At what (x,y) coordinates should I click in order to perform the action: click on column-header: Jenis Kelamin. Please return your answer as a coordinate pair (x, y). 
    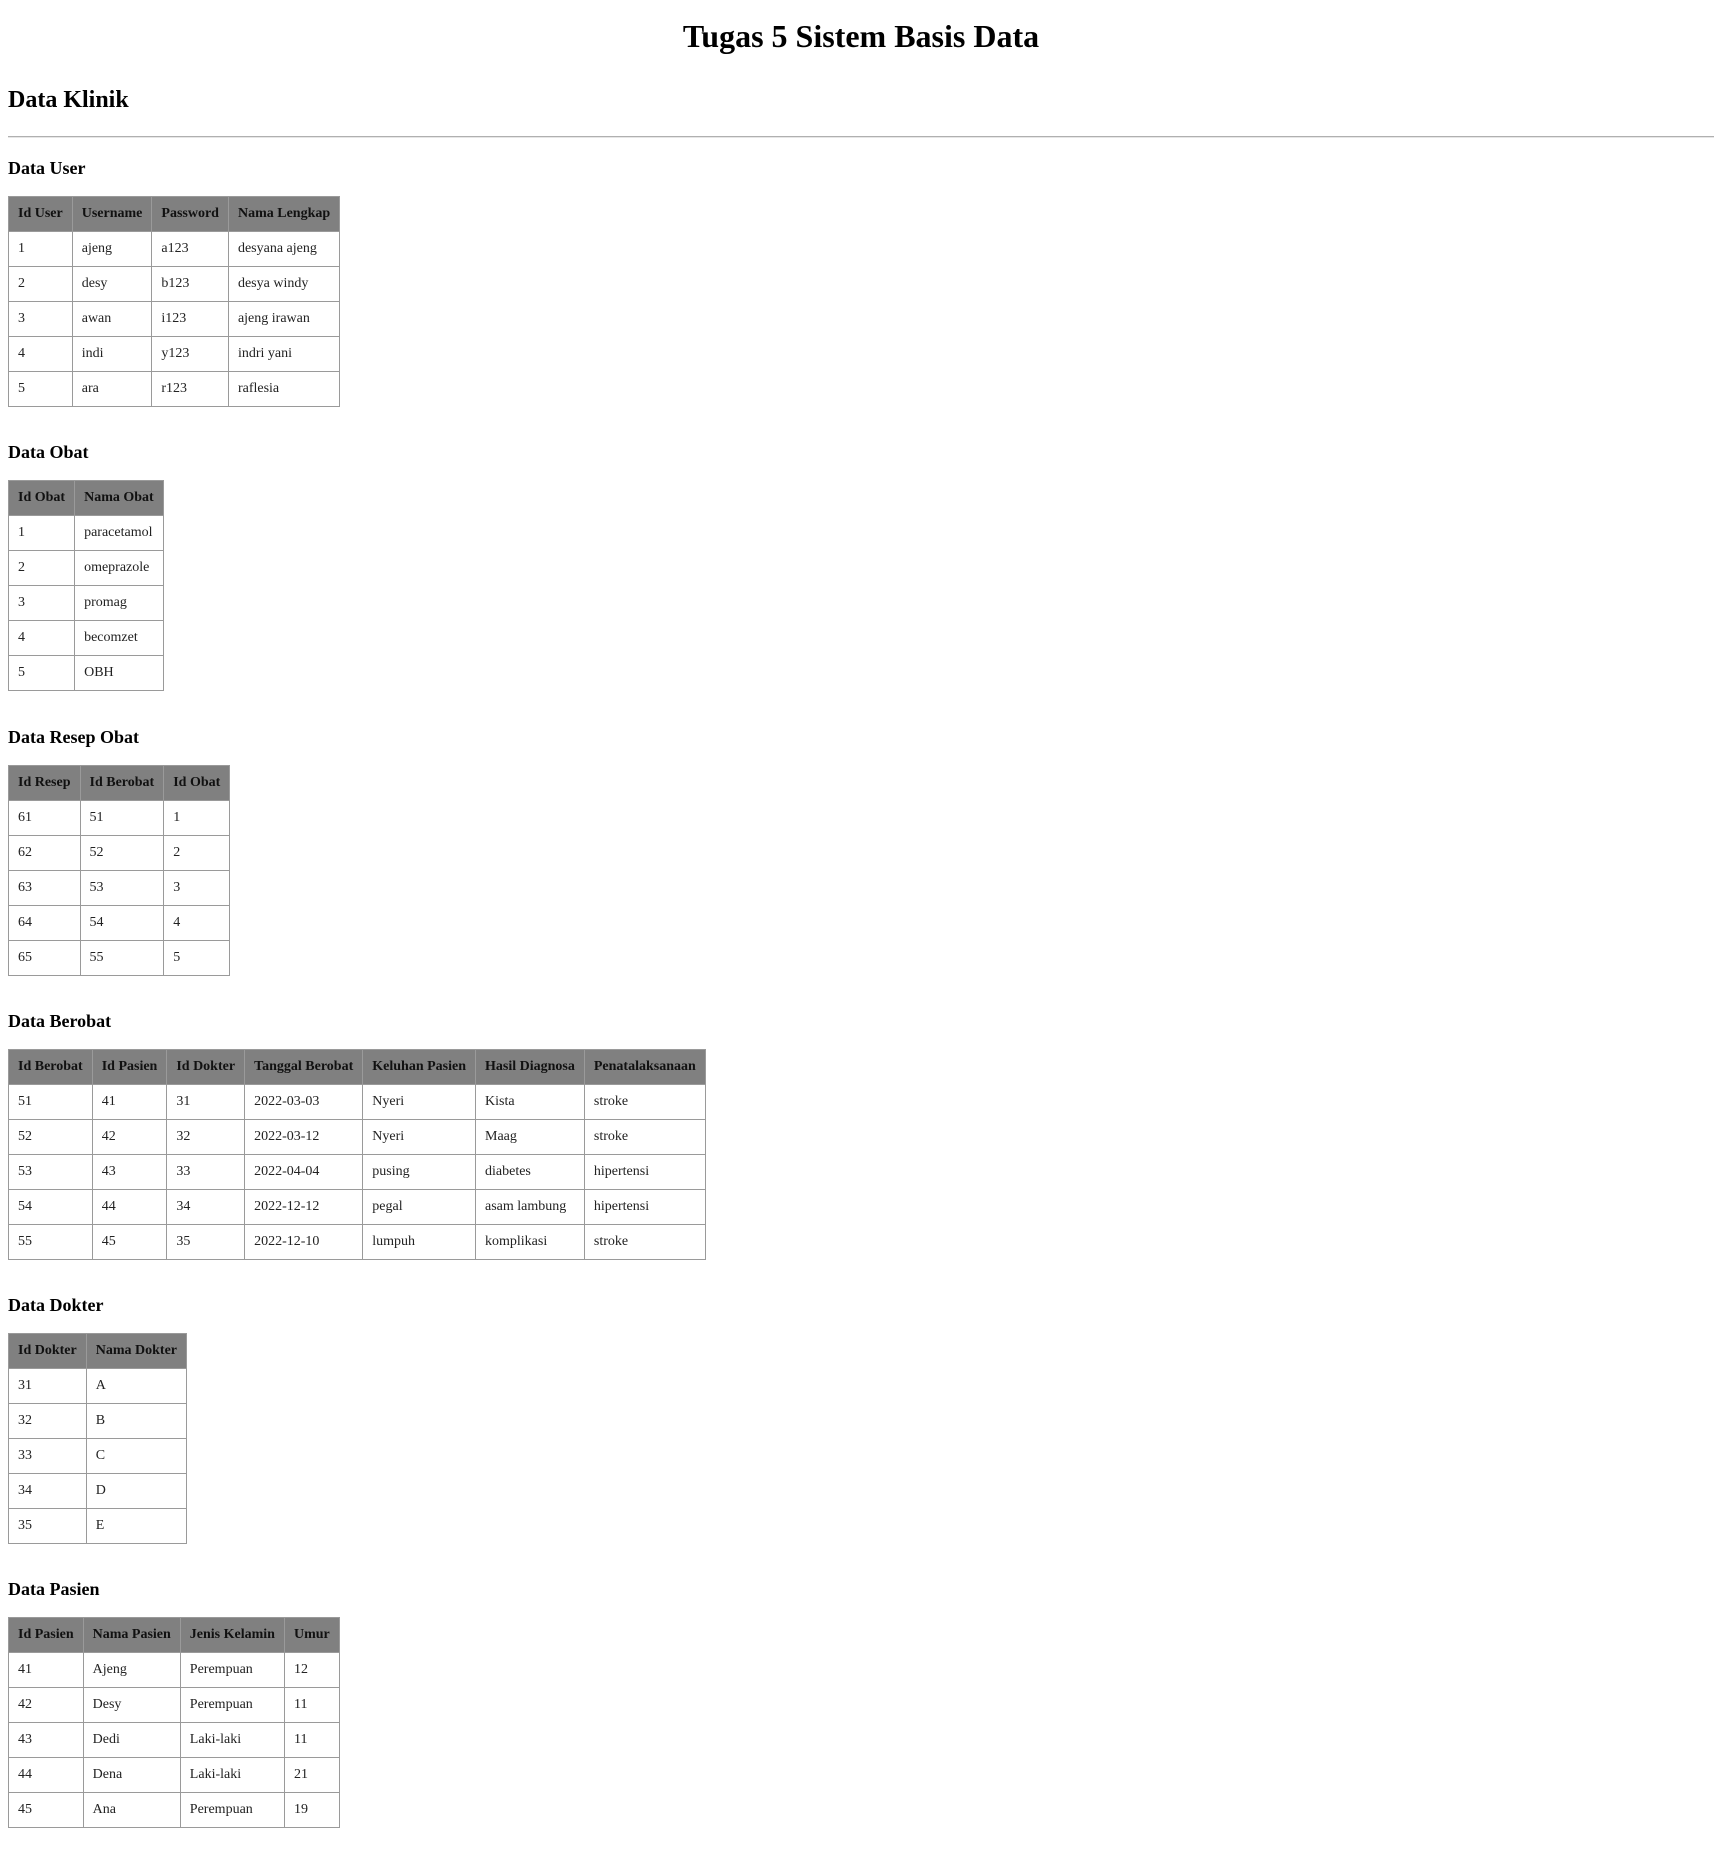
    Looking at the image, I should click on (232, 1635).